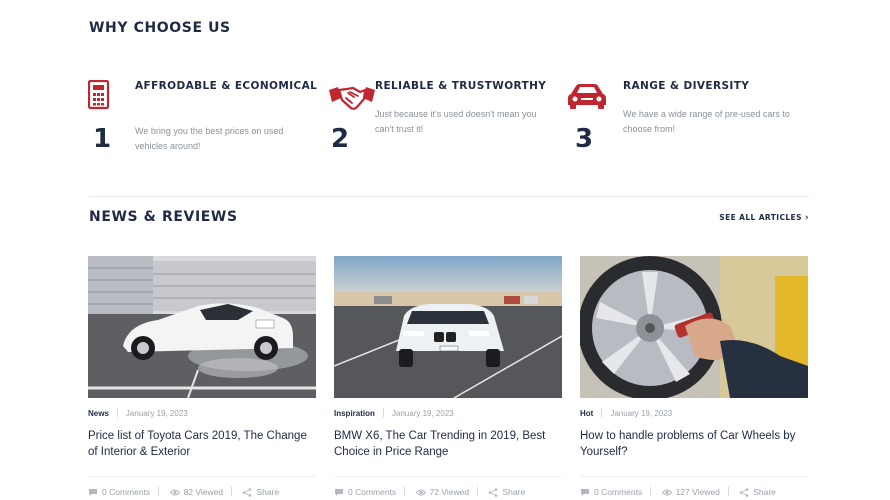 This screenshot has width=890, height=500. Describe the element at coordinates (806, 218) in the screenshot. I see `chevron-right-icon: ›` at that location.